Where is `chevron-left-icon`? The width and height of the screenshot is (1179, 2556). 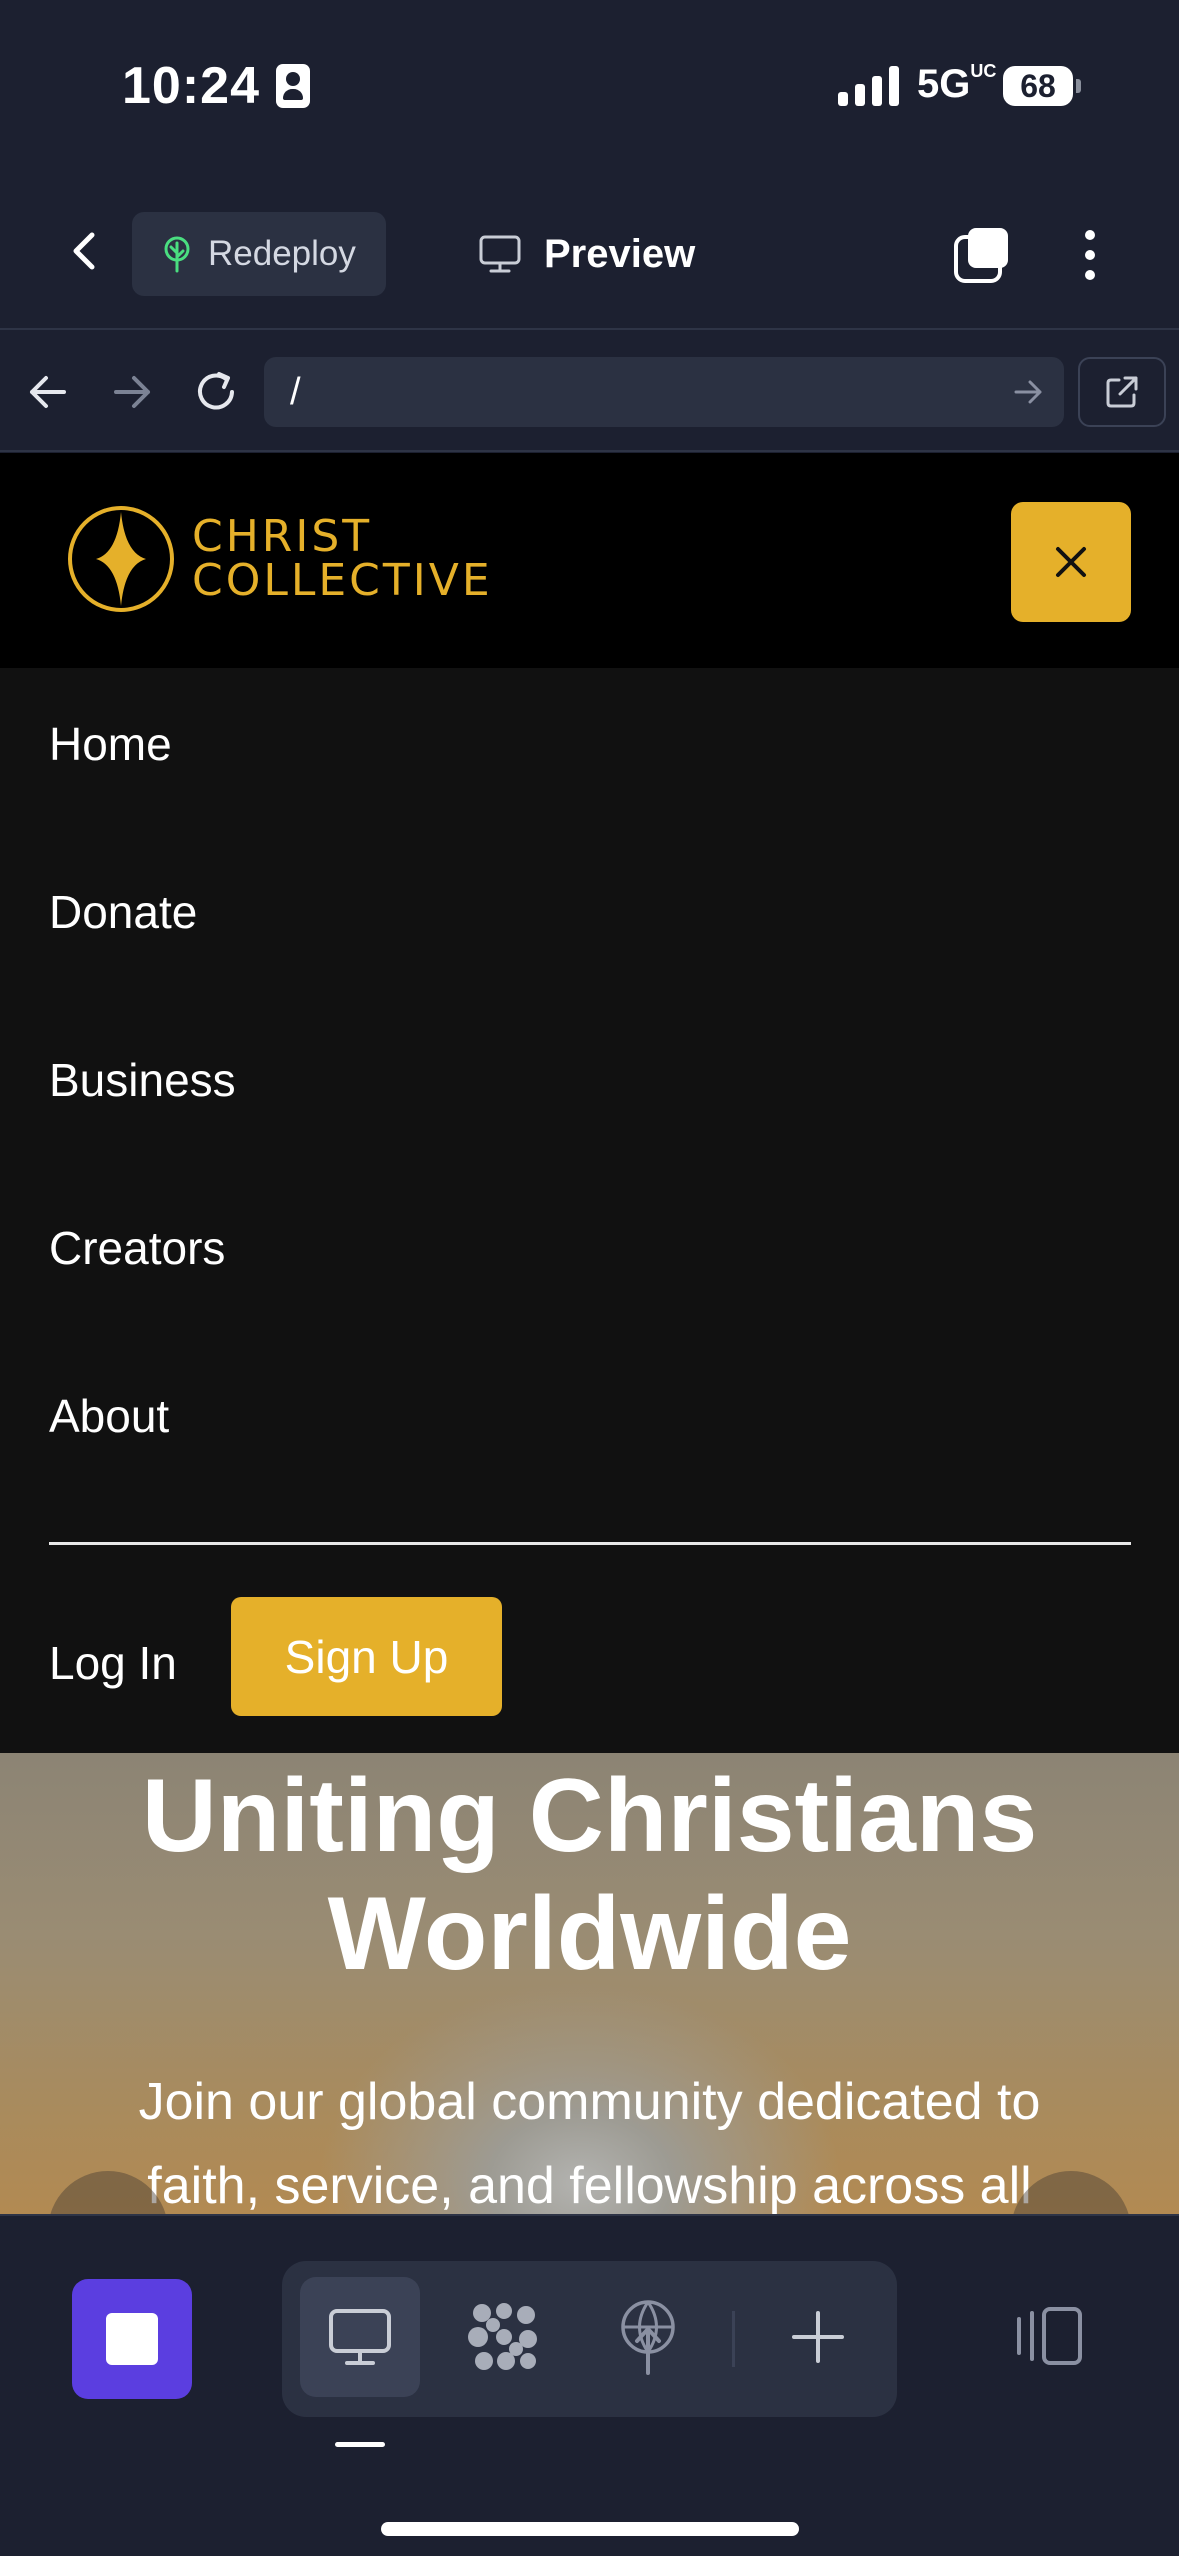
chevron-left-icon is located at coordinates (86, 251).